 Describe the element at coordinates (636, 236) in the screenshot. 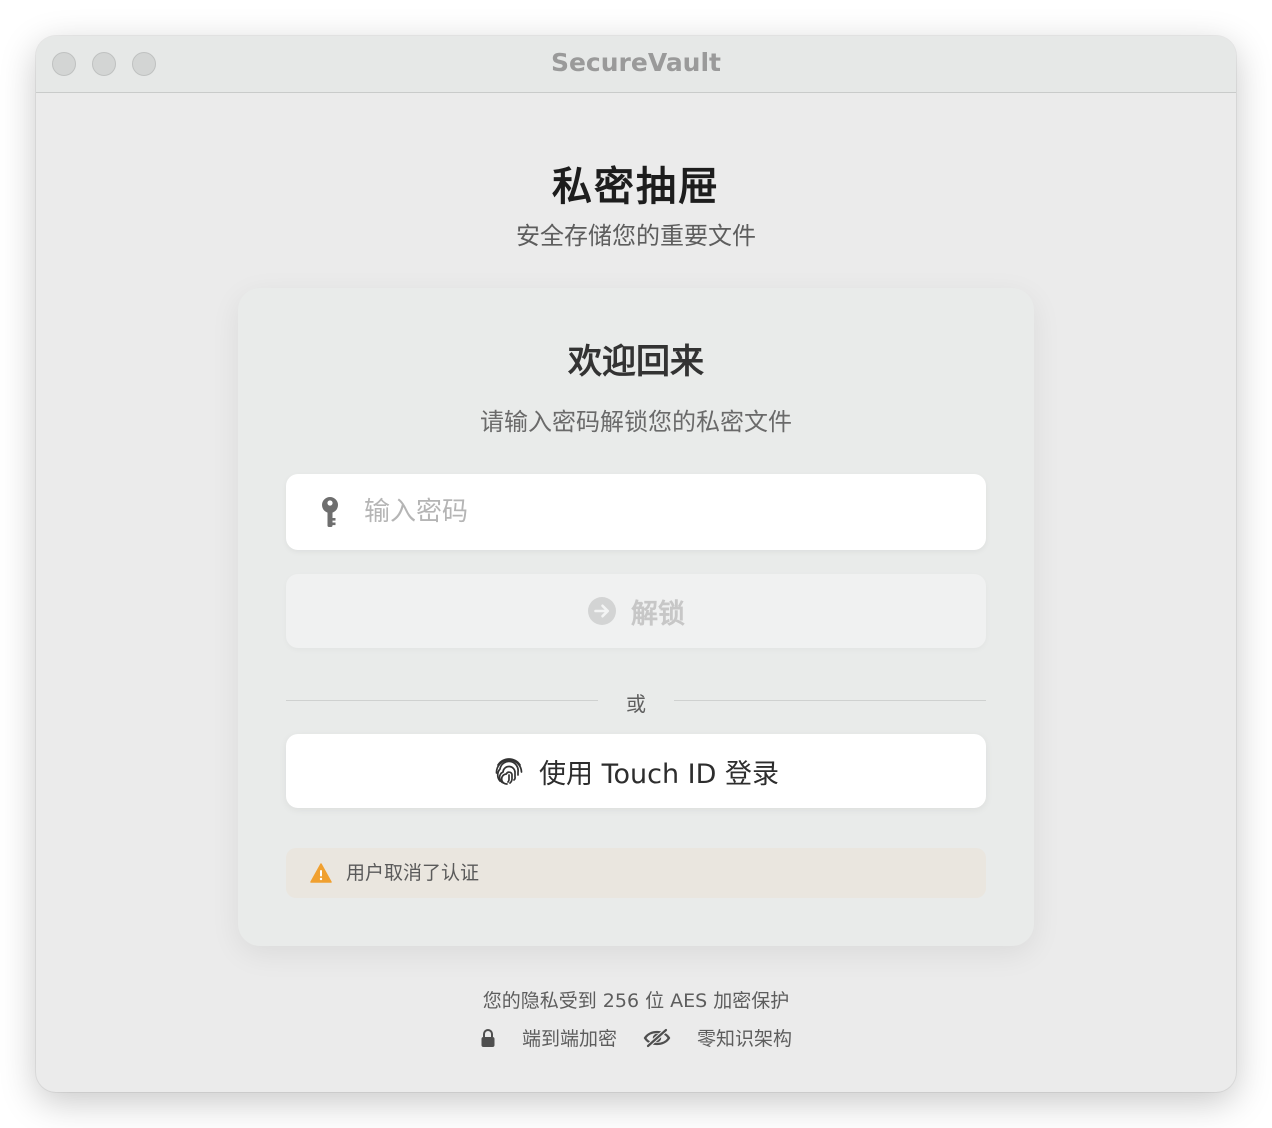

I see `page-subtitle: 安全存储您的重要文件` at that location.